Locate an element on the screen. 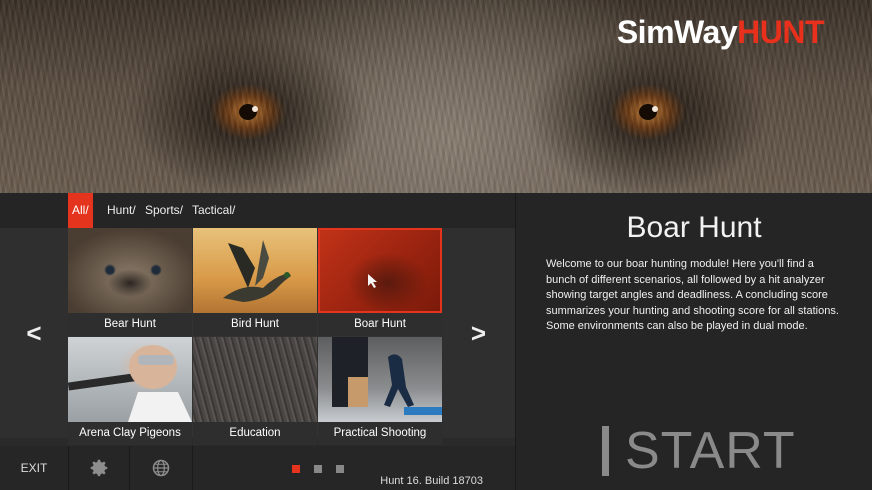  bird-thumbnail is located at coordinates (255, 270).